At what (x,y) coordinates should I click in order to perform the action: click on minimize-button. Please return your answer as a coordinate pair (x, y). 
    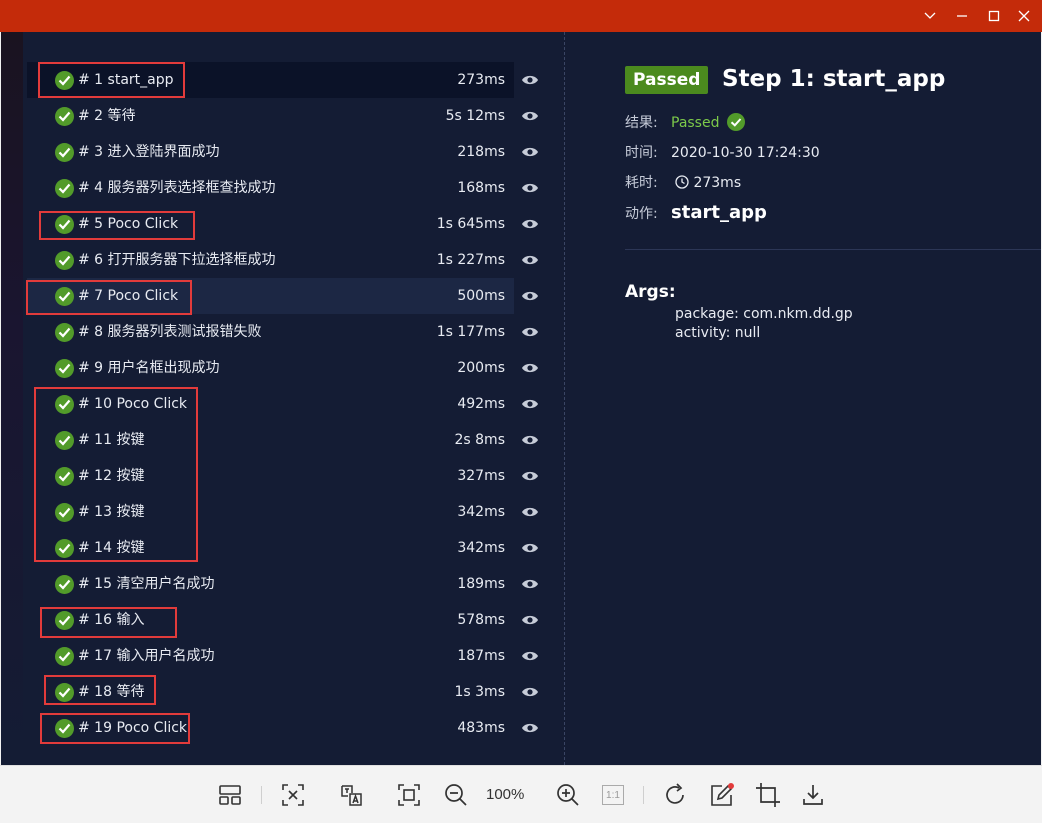
    Looking at the image, I should click on (962, 16).